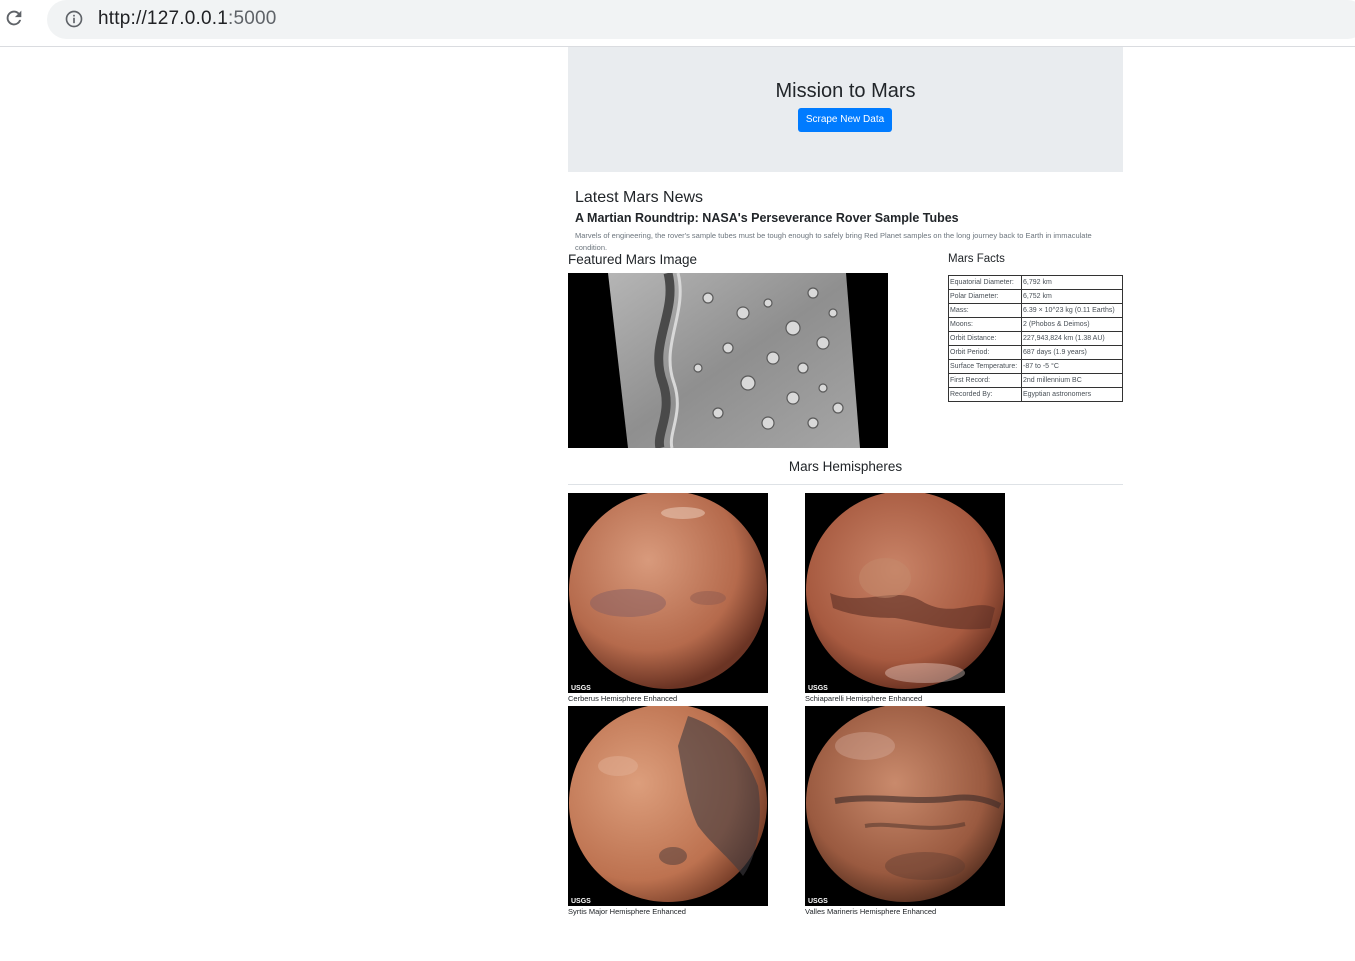 This screenshot has width=1355, height=961. What do you see at coordinates (905, 806) in the screenshot?
I see `hemisphere-image-valles-marineris: USGS` at bounding box center [905, 806].